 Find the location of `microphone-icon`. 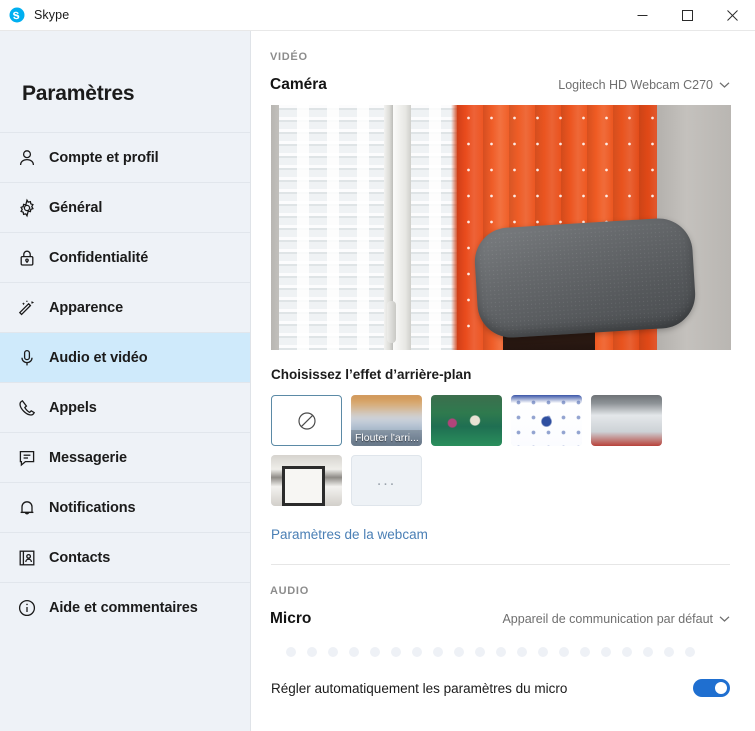

microphone-icon is located at coordinates (27, 358).